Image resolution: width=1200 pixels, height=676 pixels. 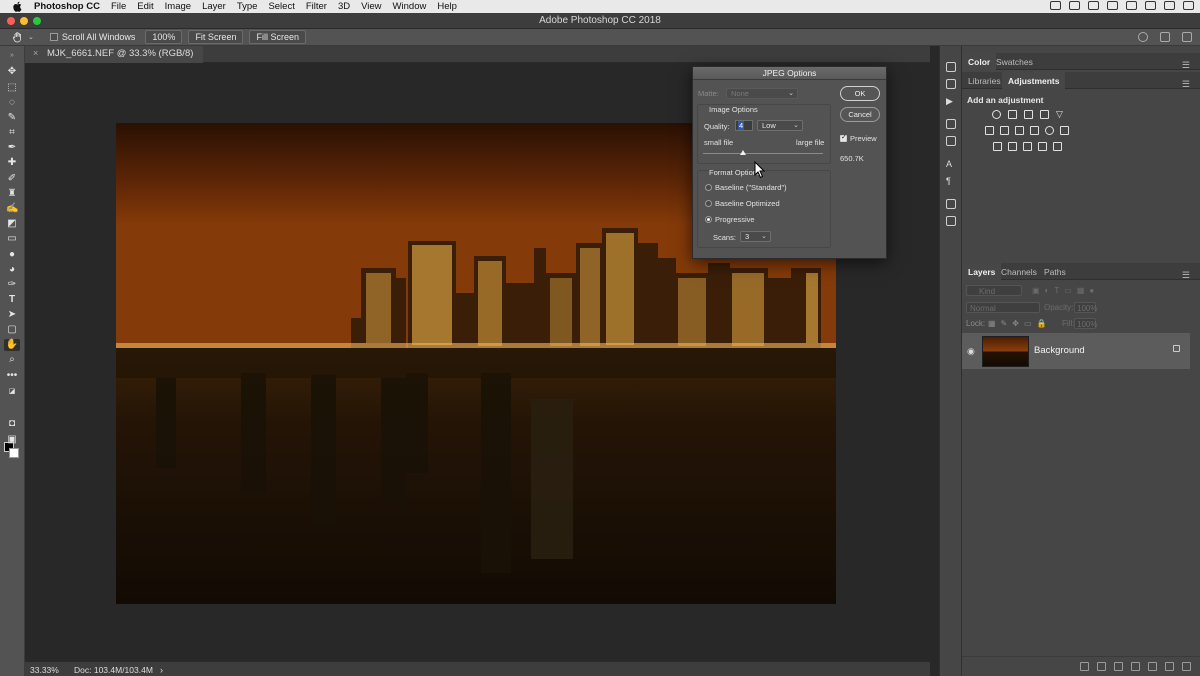 I want to click on default-colors-icon: ◪, so click(x=12, y=392).